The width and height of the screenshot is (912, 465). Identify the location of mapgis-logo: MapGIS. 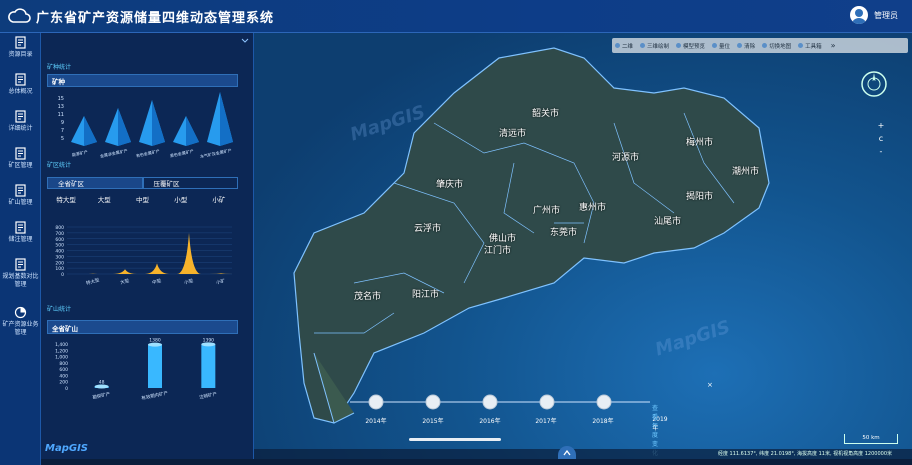
(66, 448).